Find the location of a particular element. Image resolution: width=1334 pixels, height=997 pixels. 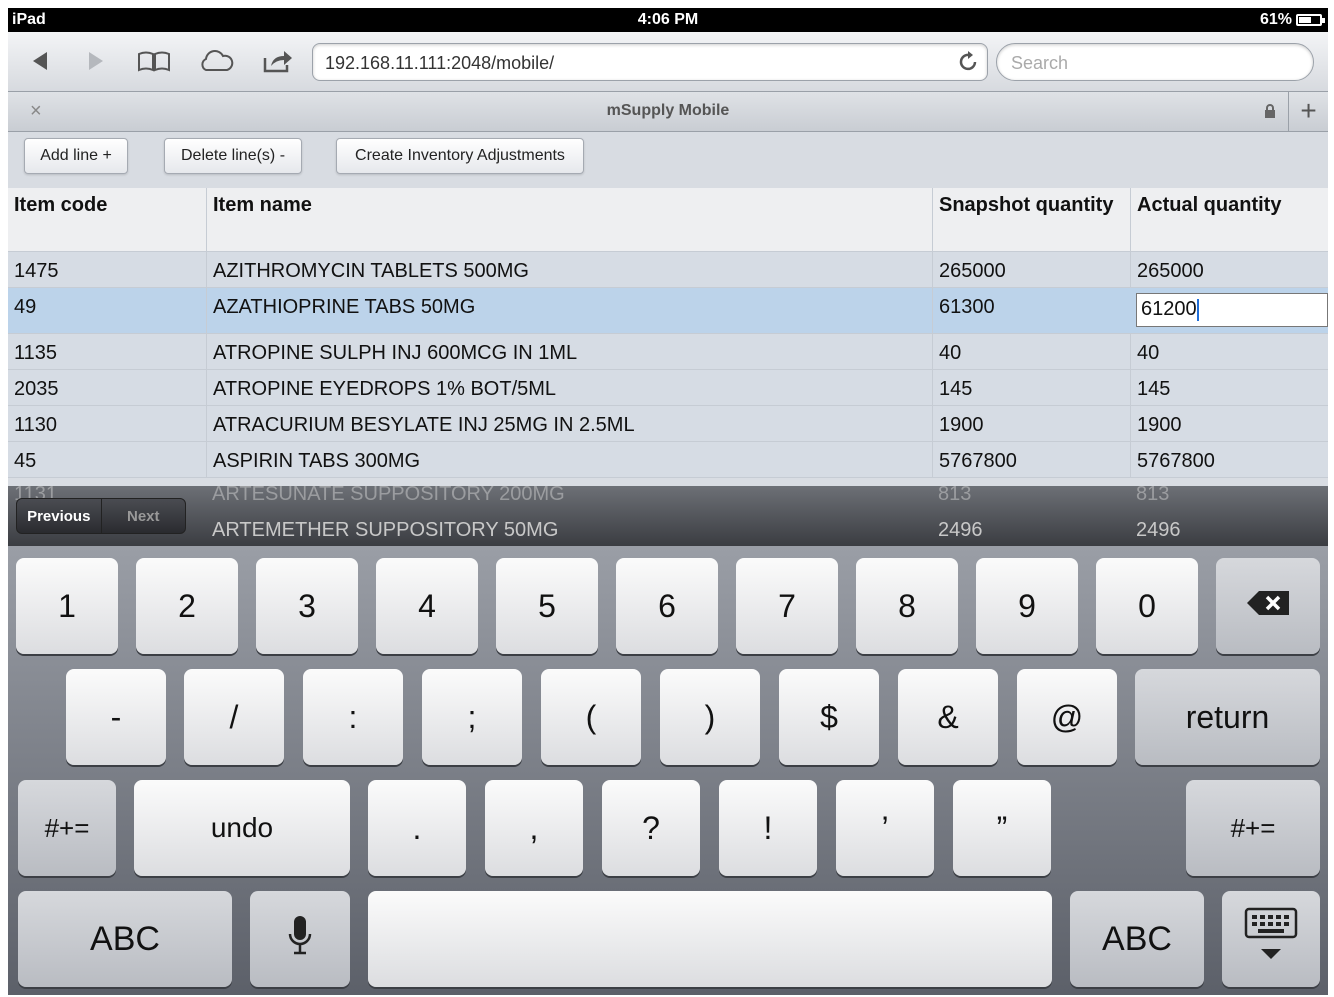

key-at: @ is located at coordinates (1067, 717).